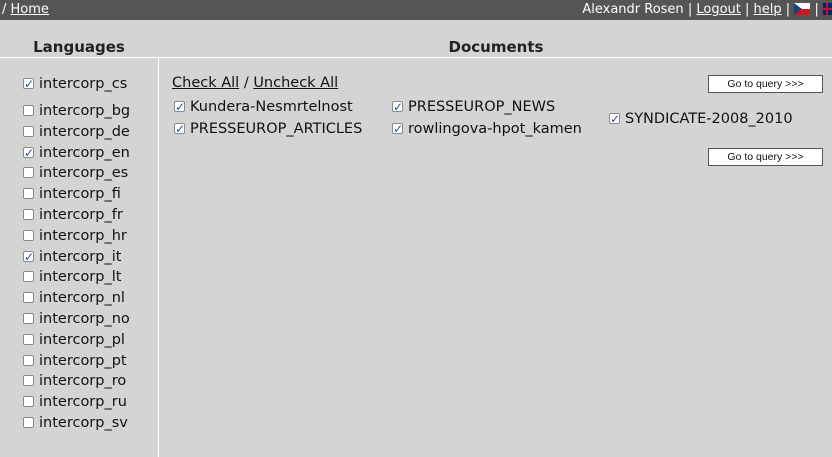 This screenshot has width=832, height=457. Describe the element at coordinates (82, 339) in the screenshot. I see `language-label: intercorp_pl` at that location.